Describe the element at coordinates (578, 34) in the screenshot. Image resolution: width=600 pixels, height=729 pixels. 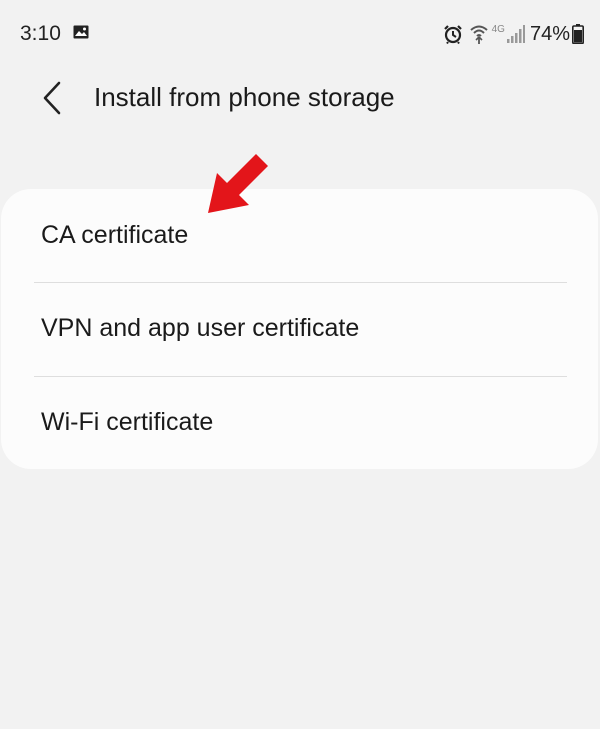
I see `battery-icon` at that location.